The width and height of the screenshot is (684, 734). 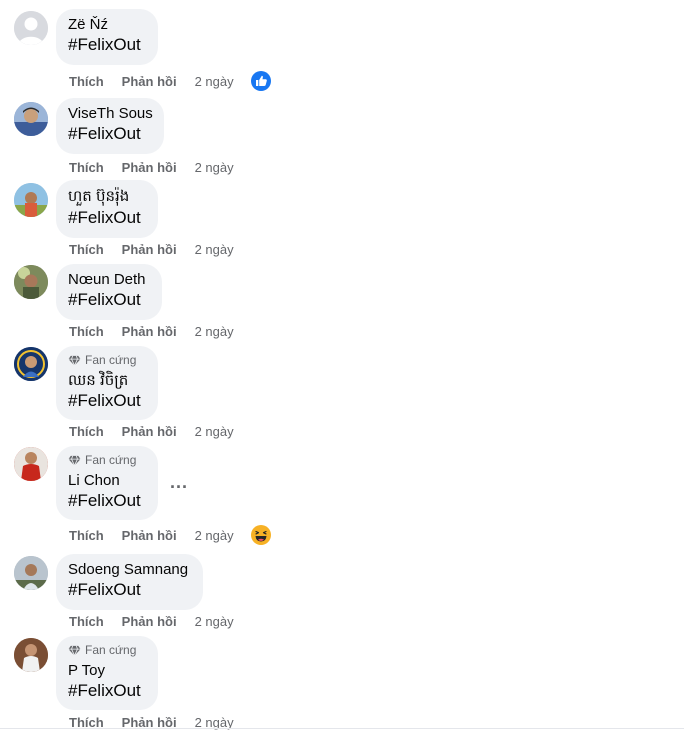 I want to click on comment-author: ឈន វិចិត្រ, so click(x=107, y=380).